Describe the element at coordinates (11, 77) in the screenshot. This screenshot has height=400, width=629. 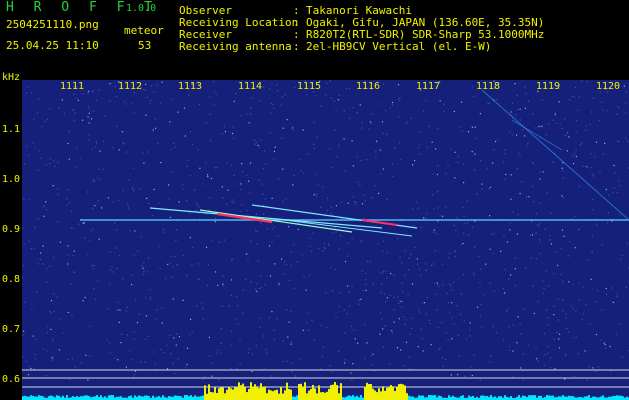
I see `y-axis-unit: kHz` at that location.